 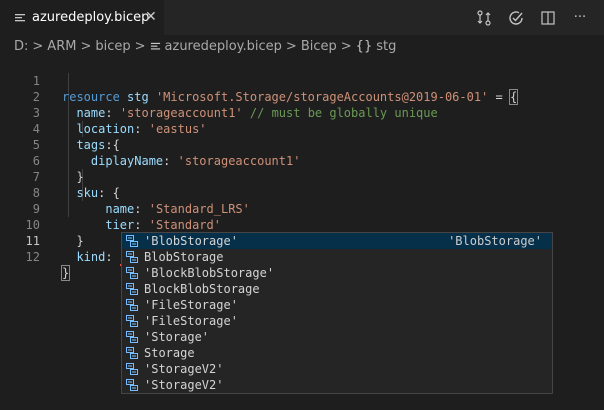 I want to click on split-editor-icon, so click(x=548, y=18).